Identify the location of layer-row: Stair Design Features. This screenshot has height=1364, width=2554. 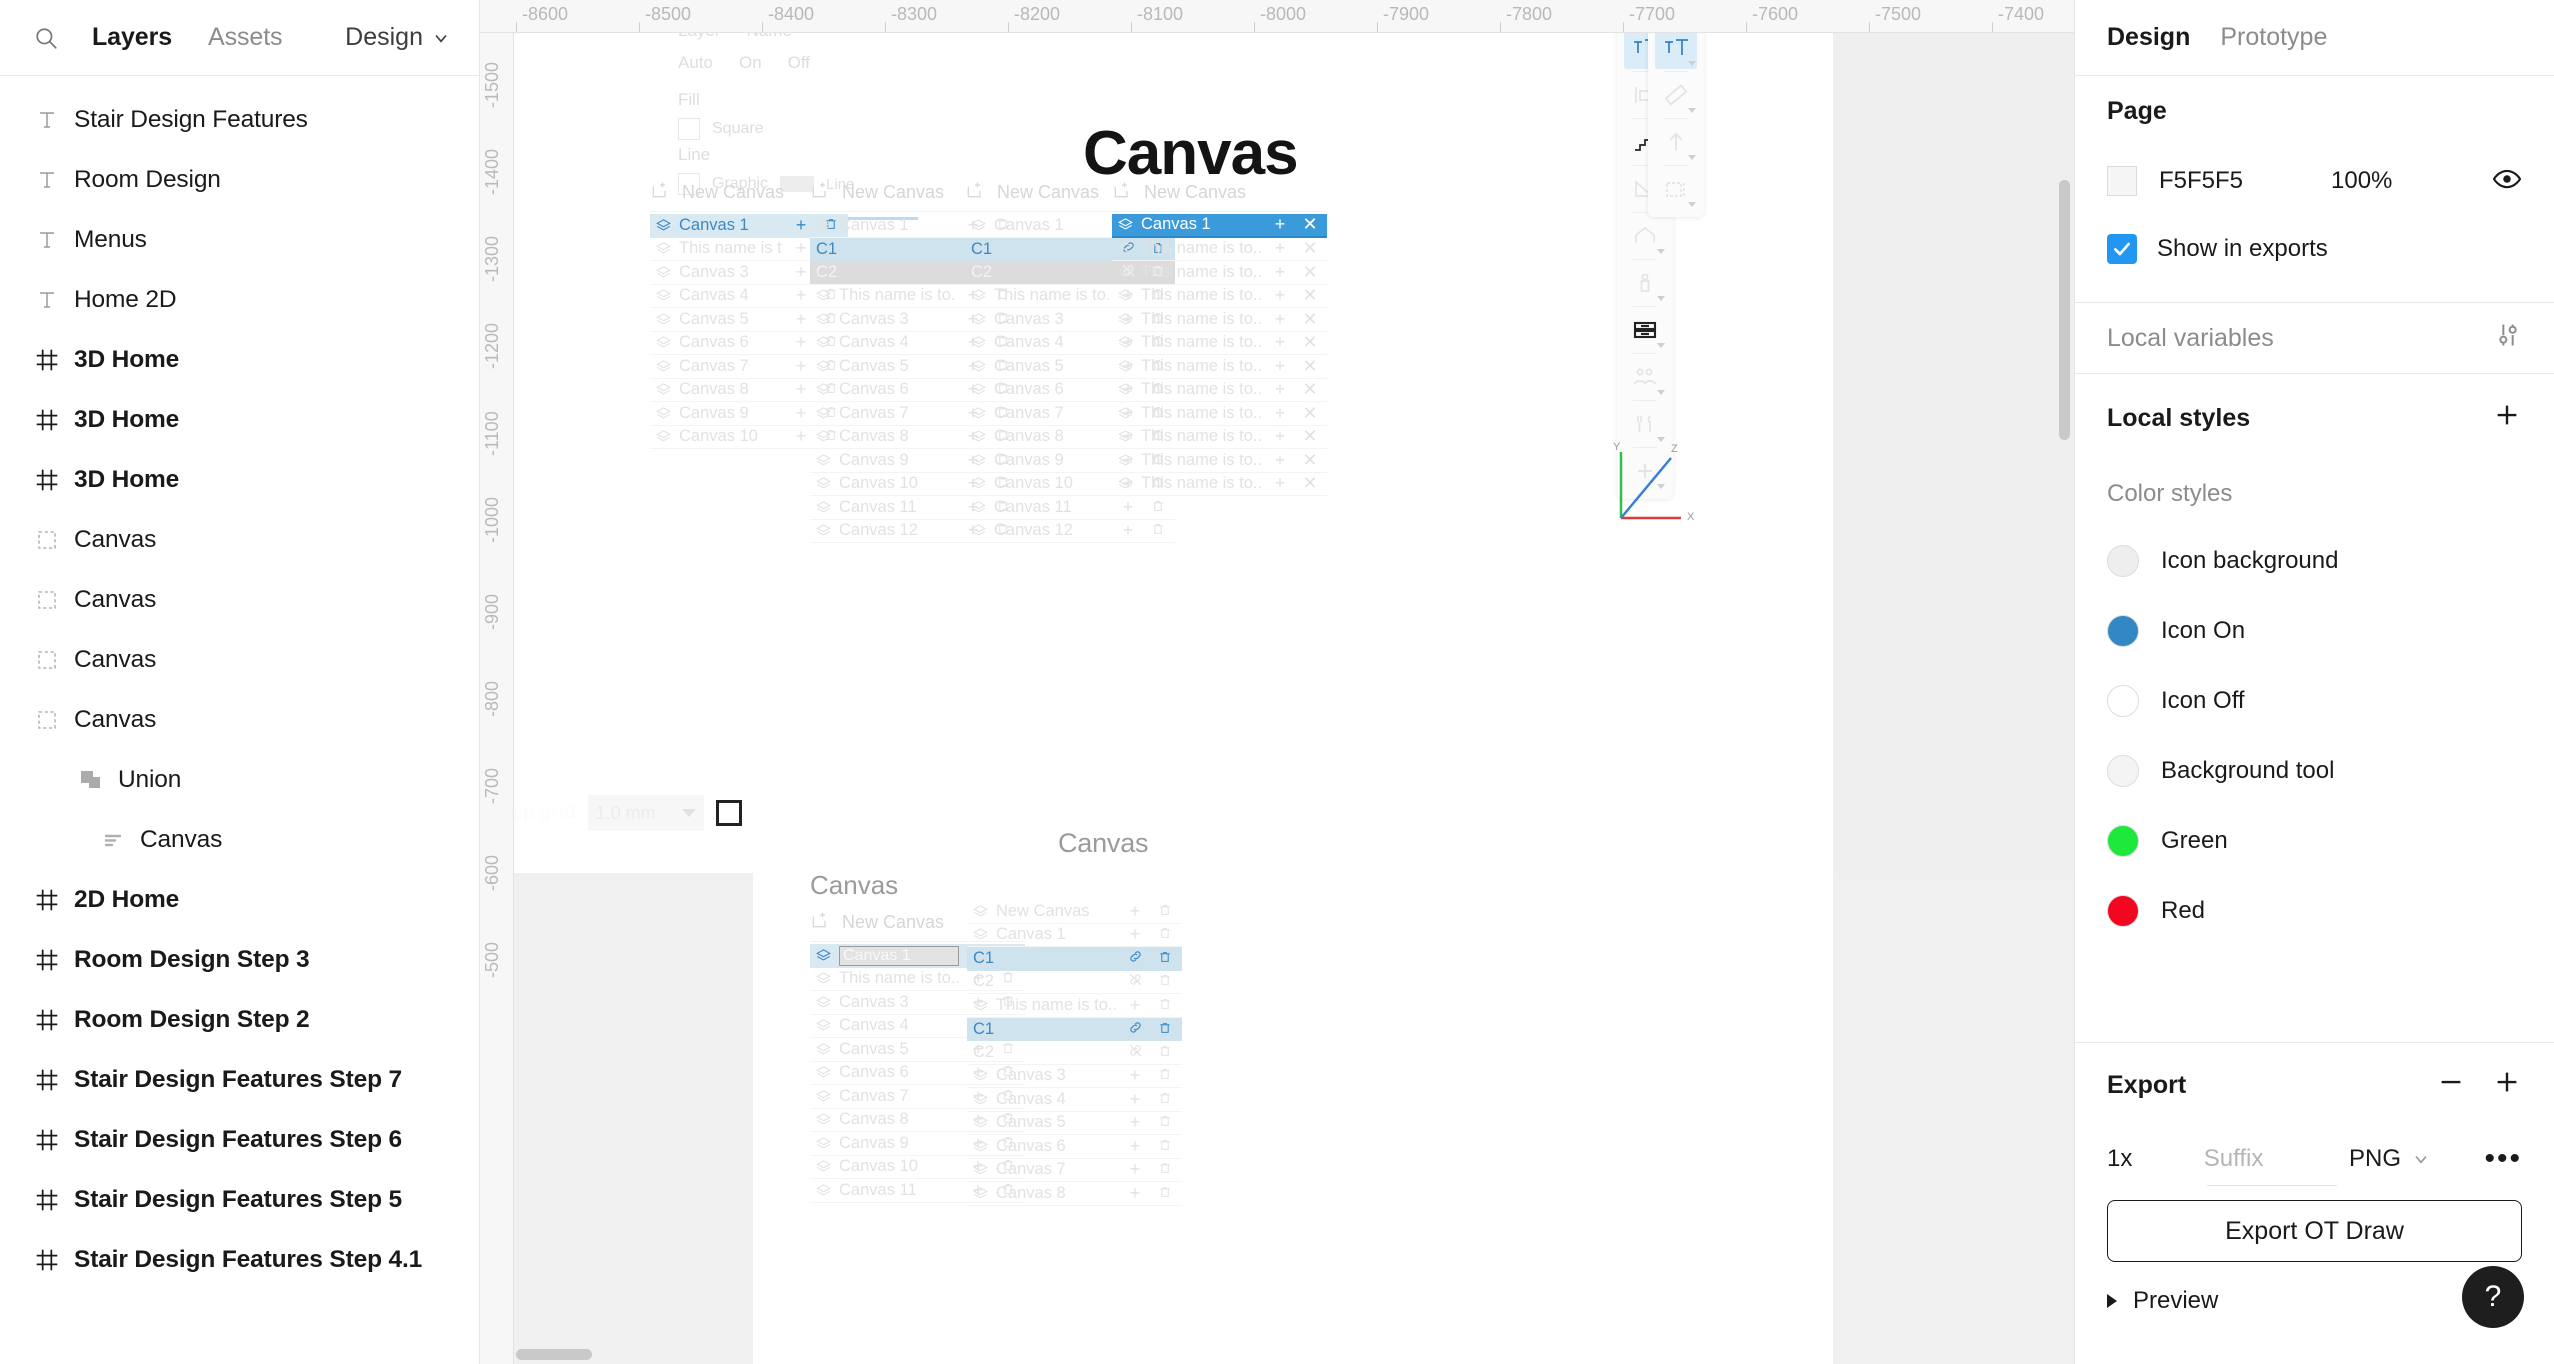
(239, 120).